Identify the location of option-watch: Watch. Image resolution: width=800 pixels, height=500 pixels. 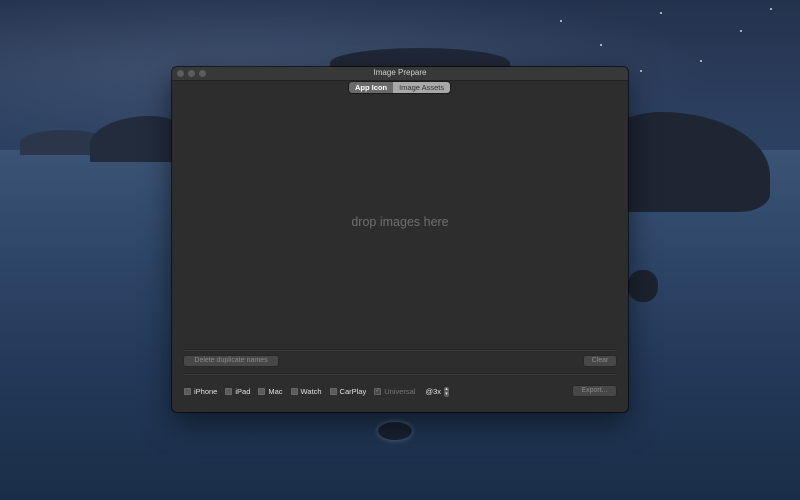
(306, 391).